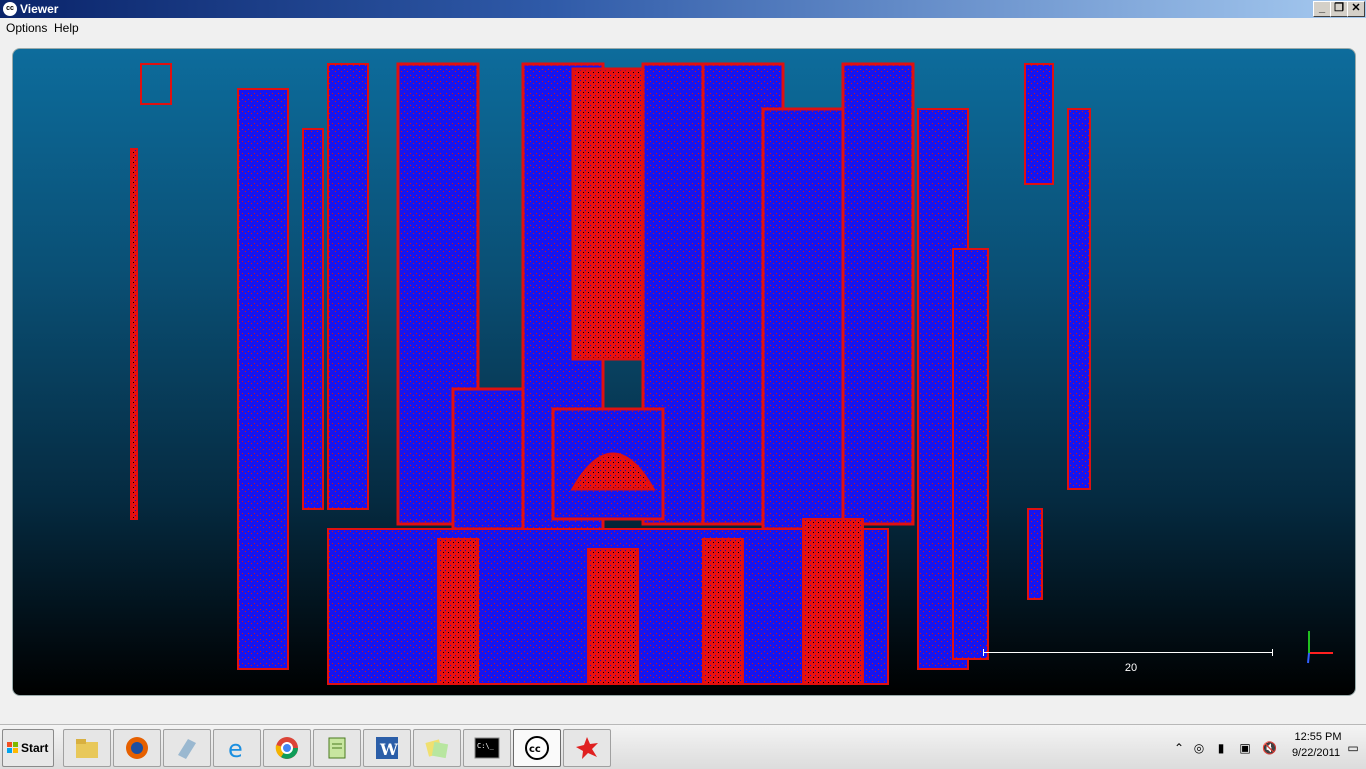  Describe the element at coordinates (1339, 9) in the screenshot. I see `restore-button: ❐` at that location.